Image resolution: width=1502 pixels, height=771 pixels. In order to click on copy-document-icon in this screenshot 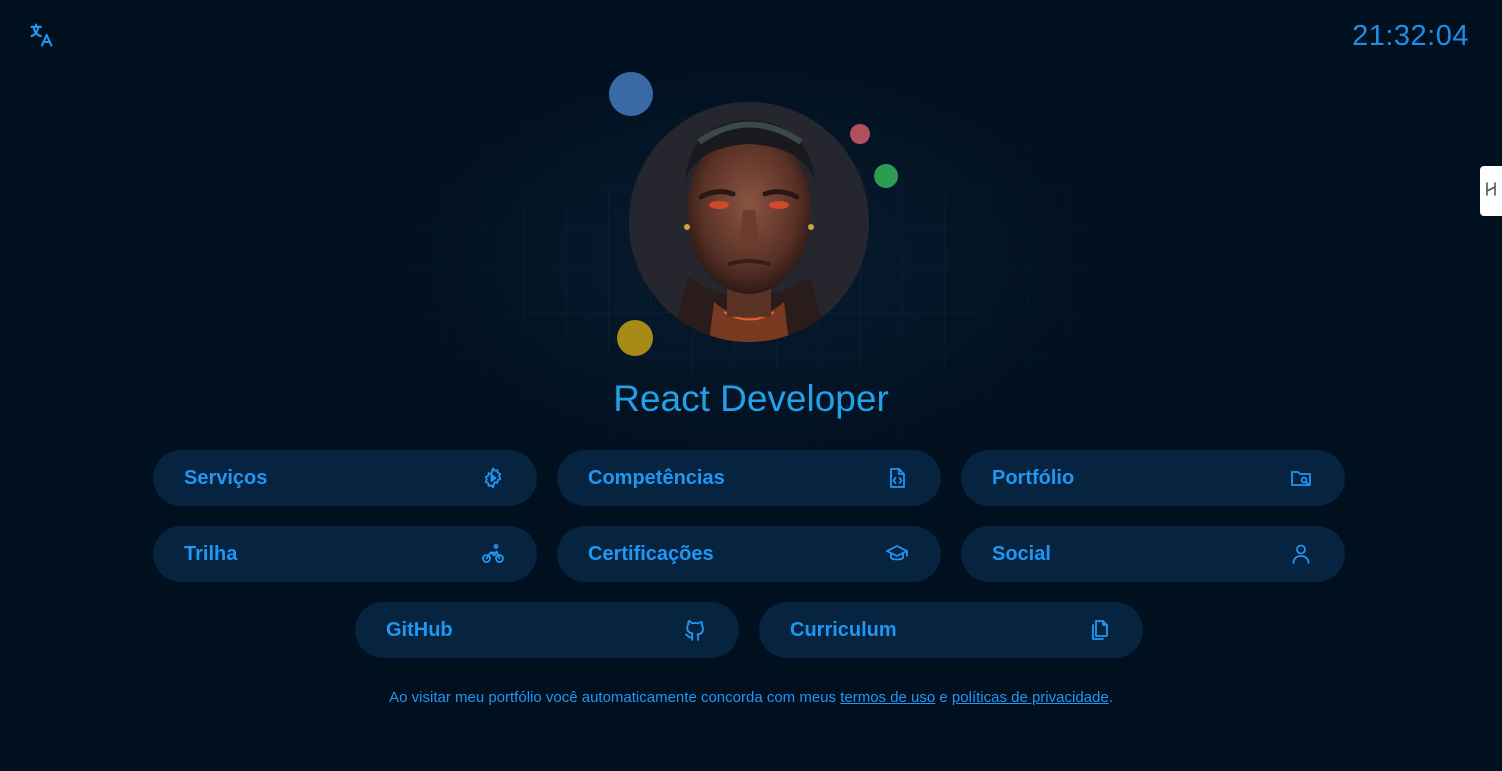, I will do `click(1099, 630)`.